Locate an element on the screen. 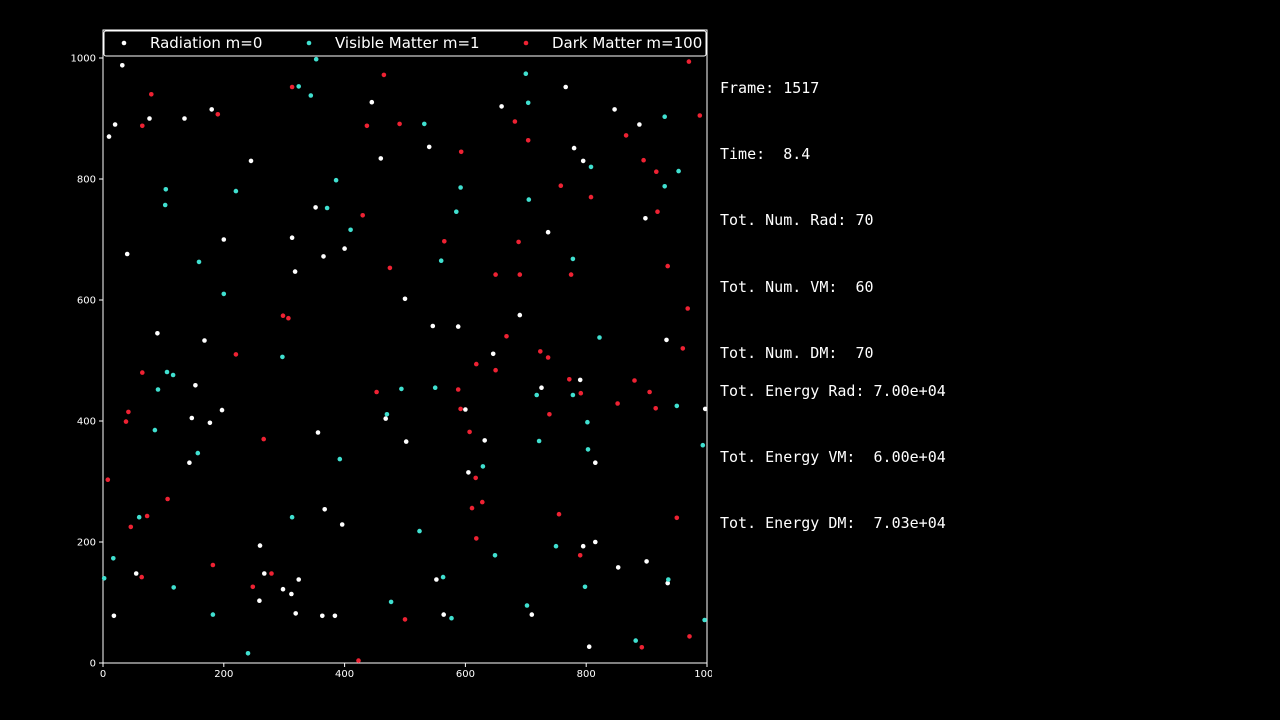  y-tick-label-5: 1000 is located at coordinates (83, 59).